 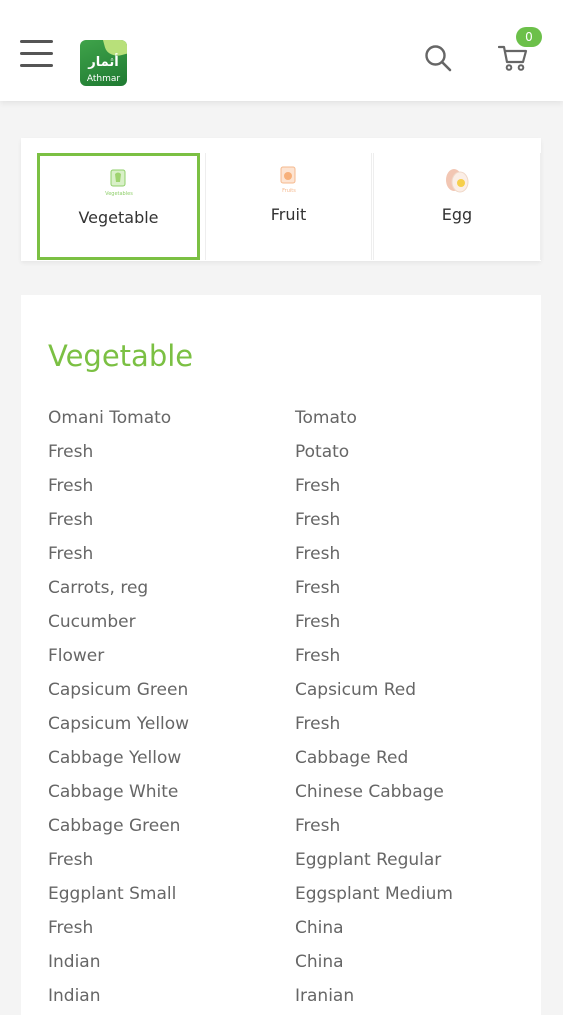 What do you see at coordinates (374, 894) in the screenshot?
I see `list-item: Eggsplant Medium` at bounding box center [374, 894].